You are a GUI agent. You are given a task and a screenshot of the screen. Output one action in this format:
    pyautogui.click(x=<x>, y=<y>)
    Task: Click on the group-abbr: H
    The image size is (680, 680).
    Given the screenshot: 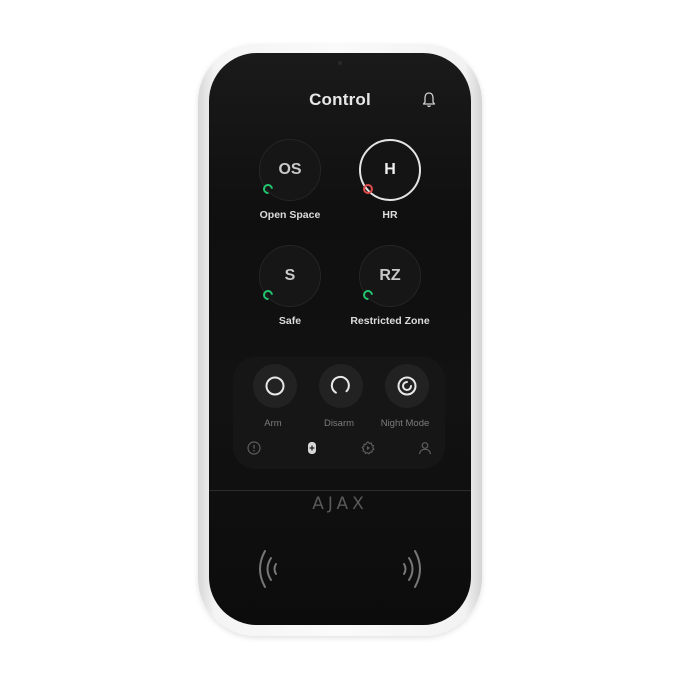 What is the action you would take?
    pyautogui.click(x=390, y=169)
    